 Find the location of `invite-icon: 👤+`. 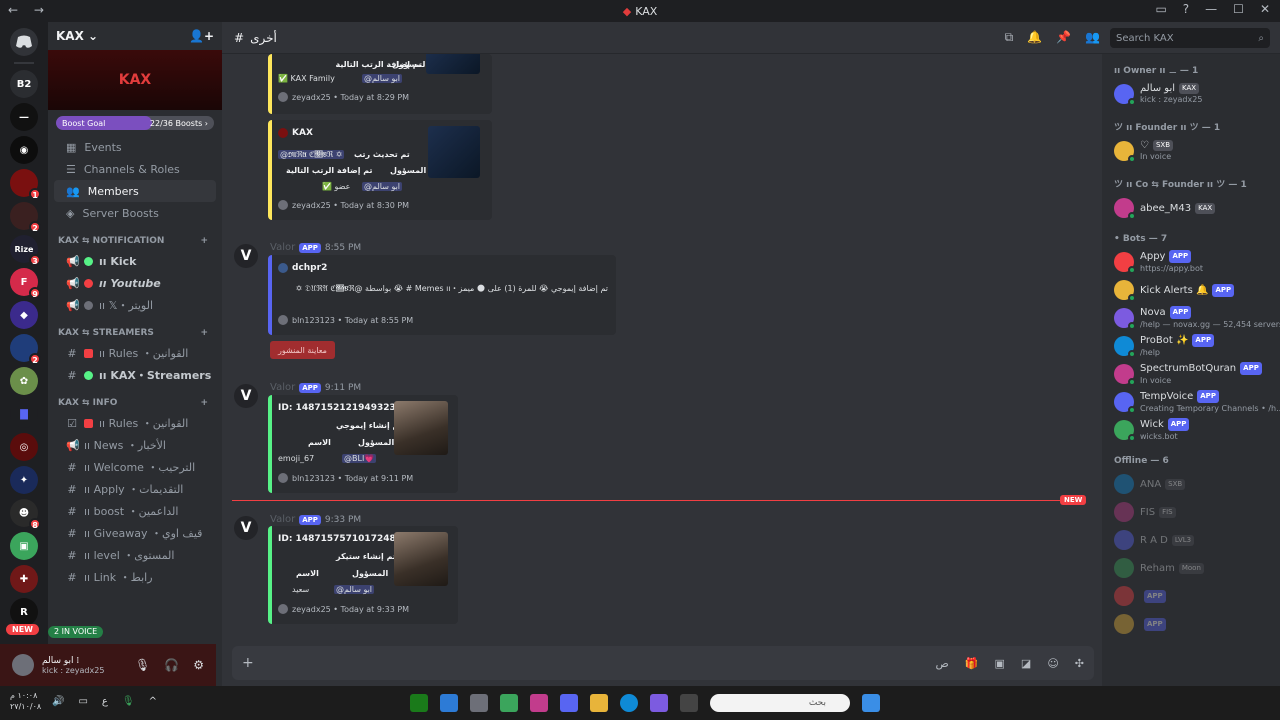

invite-icon: 👤+ is located at coordinates (201, 36).